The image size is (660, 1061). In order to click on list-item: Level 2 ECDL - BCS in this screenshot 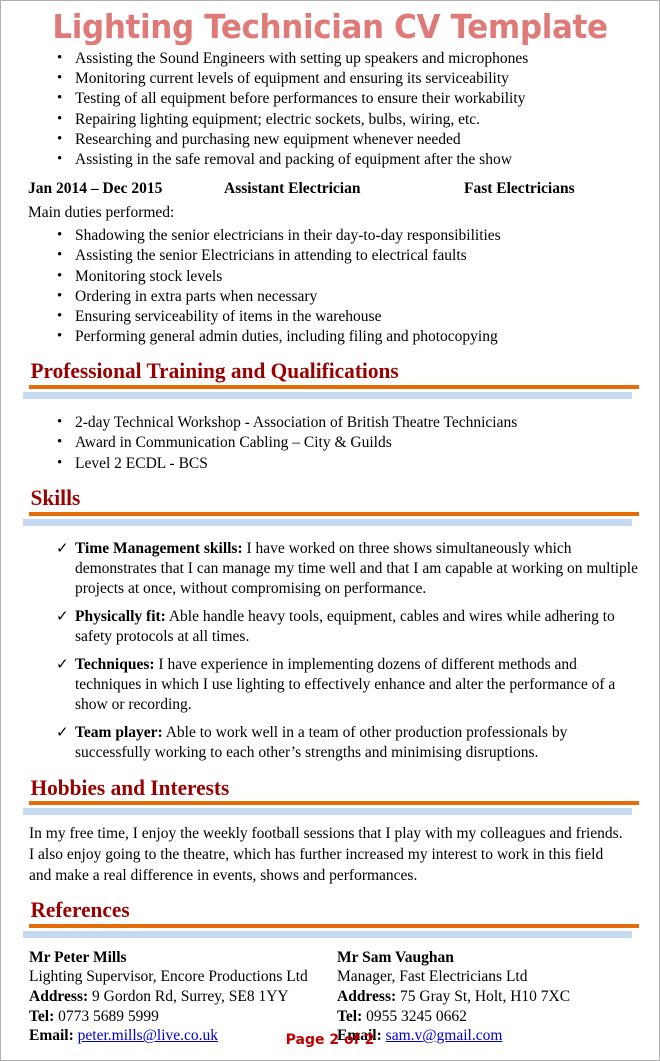, I will do `click(330, 463)`.